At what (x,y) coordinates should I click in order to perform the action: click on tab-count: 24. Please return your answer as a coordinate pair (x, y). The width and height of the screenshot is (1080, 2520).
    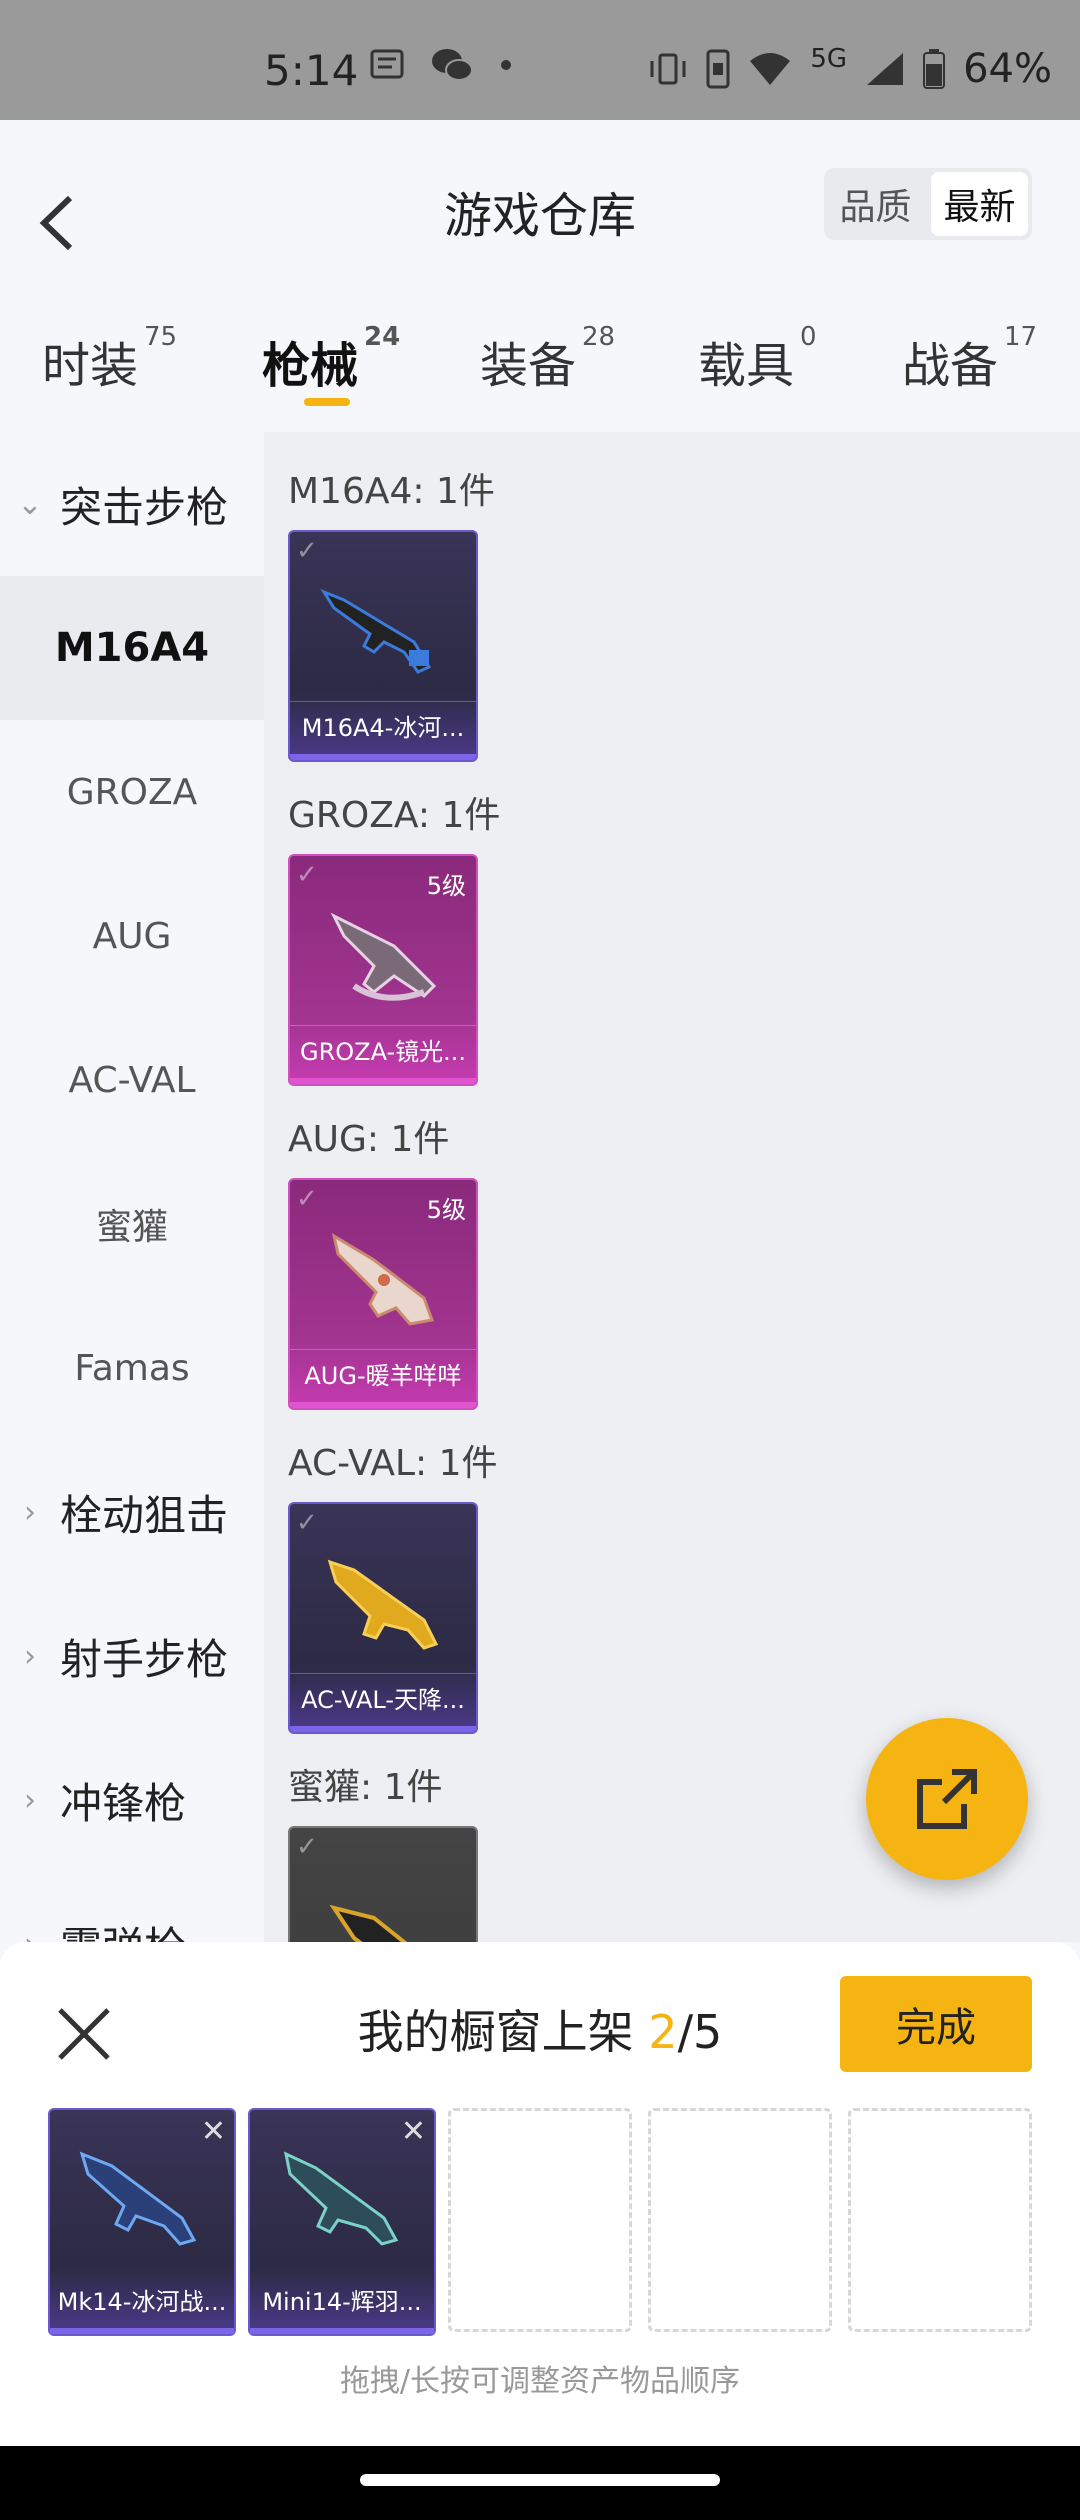
    Looking at the image, I should click on (382, 337).